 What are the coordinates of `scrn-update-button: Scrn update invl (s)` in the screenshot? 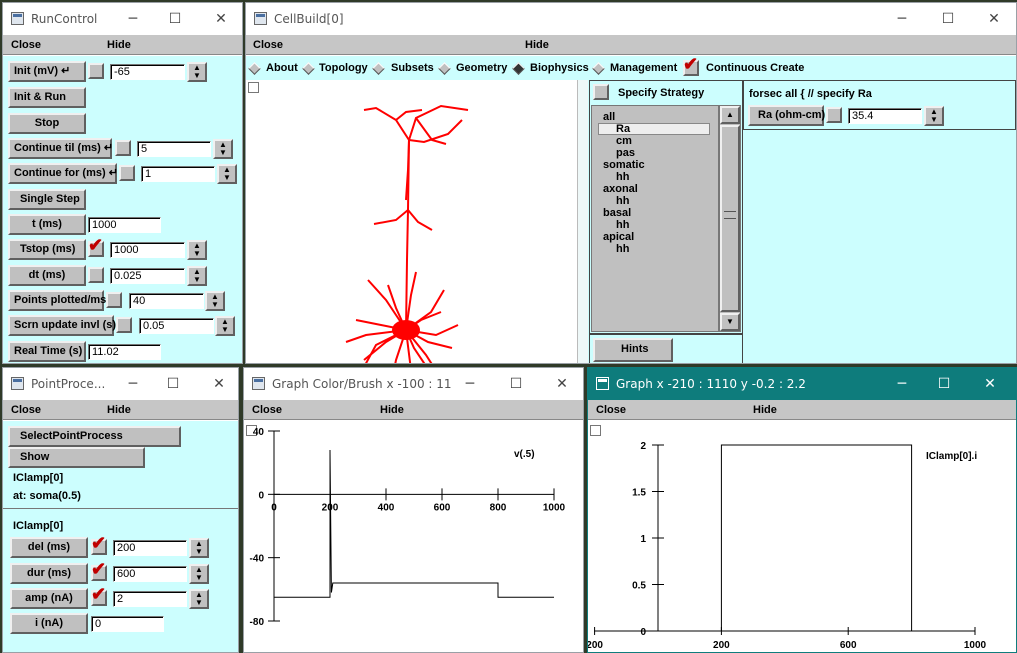 It's located at (62, 325).